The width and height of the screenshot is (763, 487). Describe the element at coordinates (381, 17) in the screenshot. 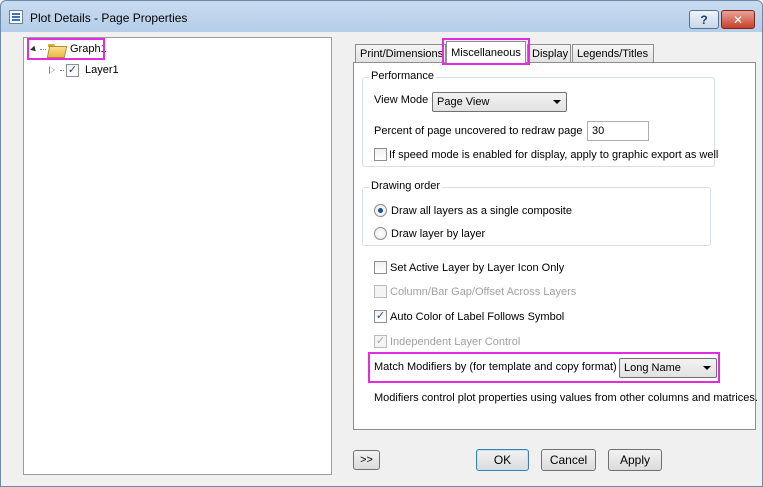

I see `title-bar: Plot Details - Page Properties ? ✕` at that location.